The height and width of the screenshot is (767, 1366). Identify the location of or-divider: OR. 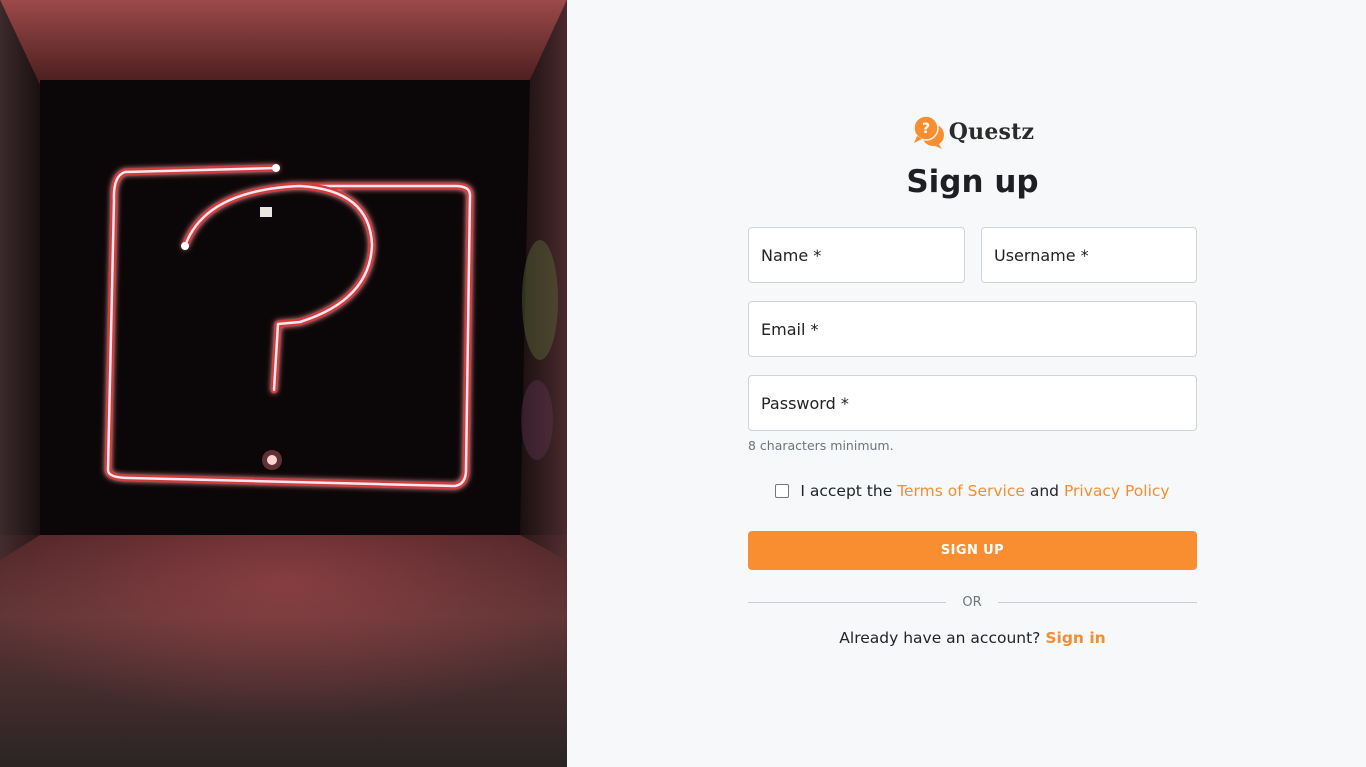
(972, 603).